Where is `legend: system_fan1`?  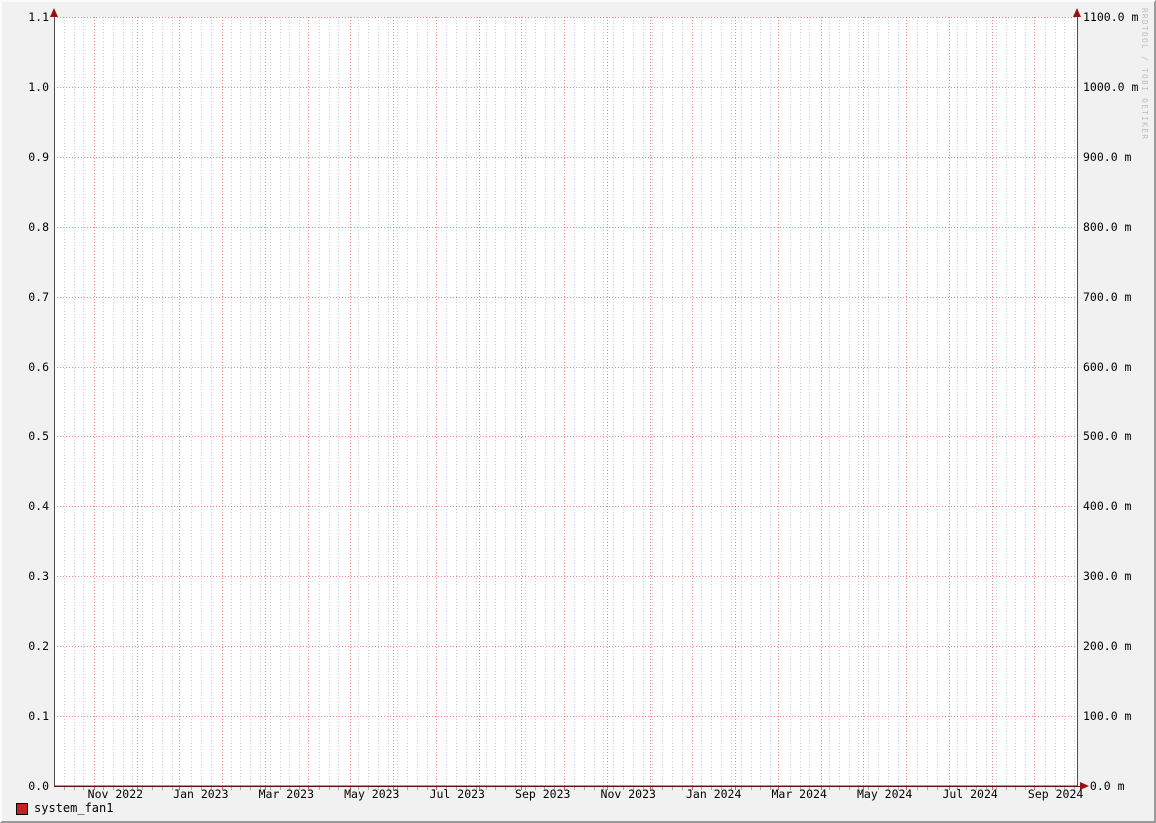 legend: system_fan1 is located at coordinates (64, 808).